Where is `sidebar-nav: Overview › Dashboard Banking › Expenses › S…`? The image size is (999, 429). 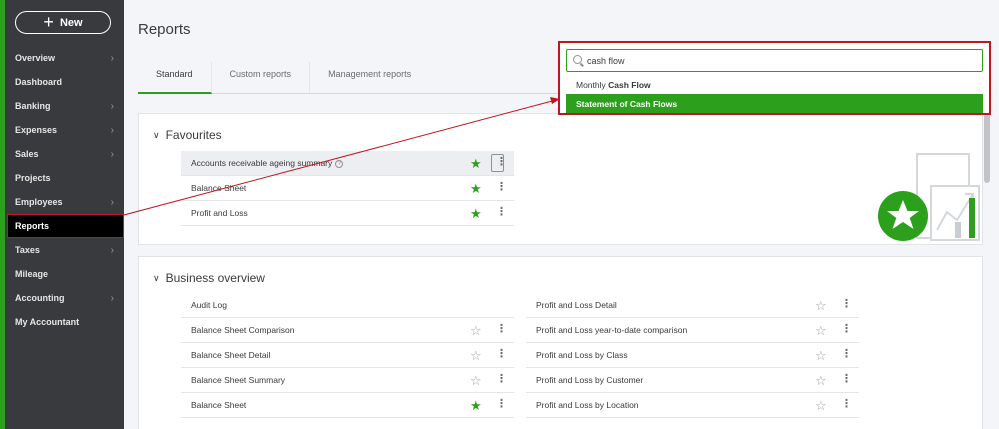
sidebar-nav: Overview › Dashboard Banking › Expenses › S… is located at coordinates (64, 190).